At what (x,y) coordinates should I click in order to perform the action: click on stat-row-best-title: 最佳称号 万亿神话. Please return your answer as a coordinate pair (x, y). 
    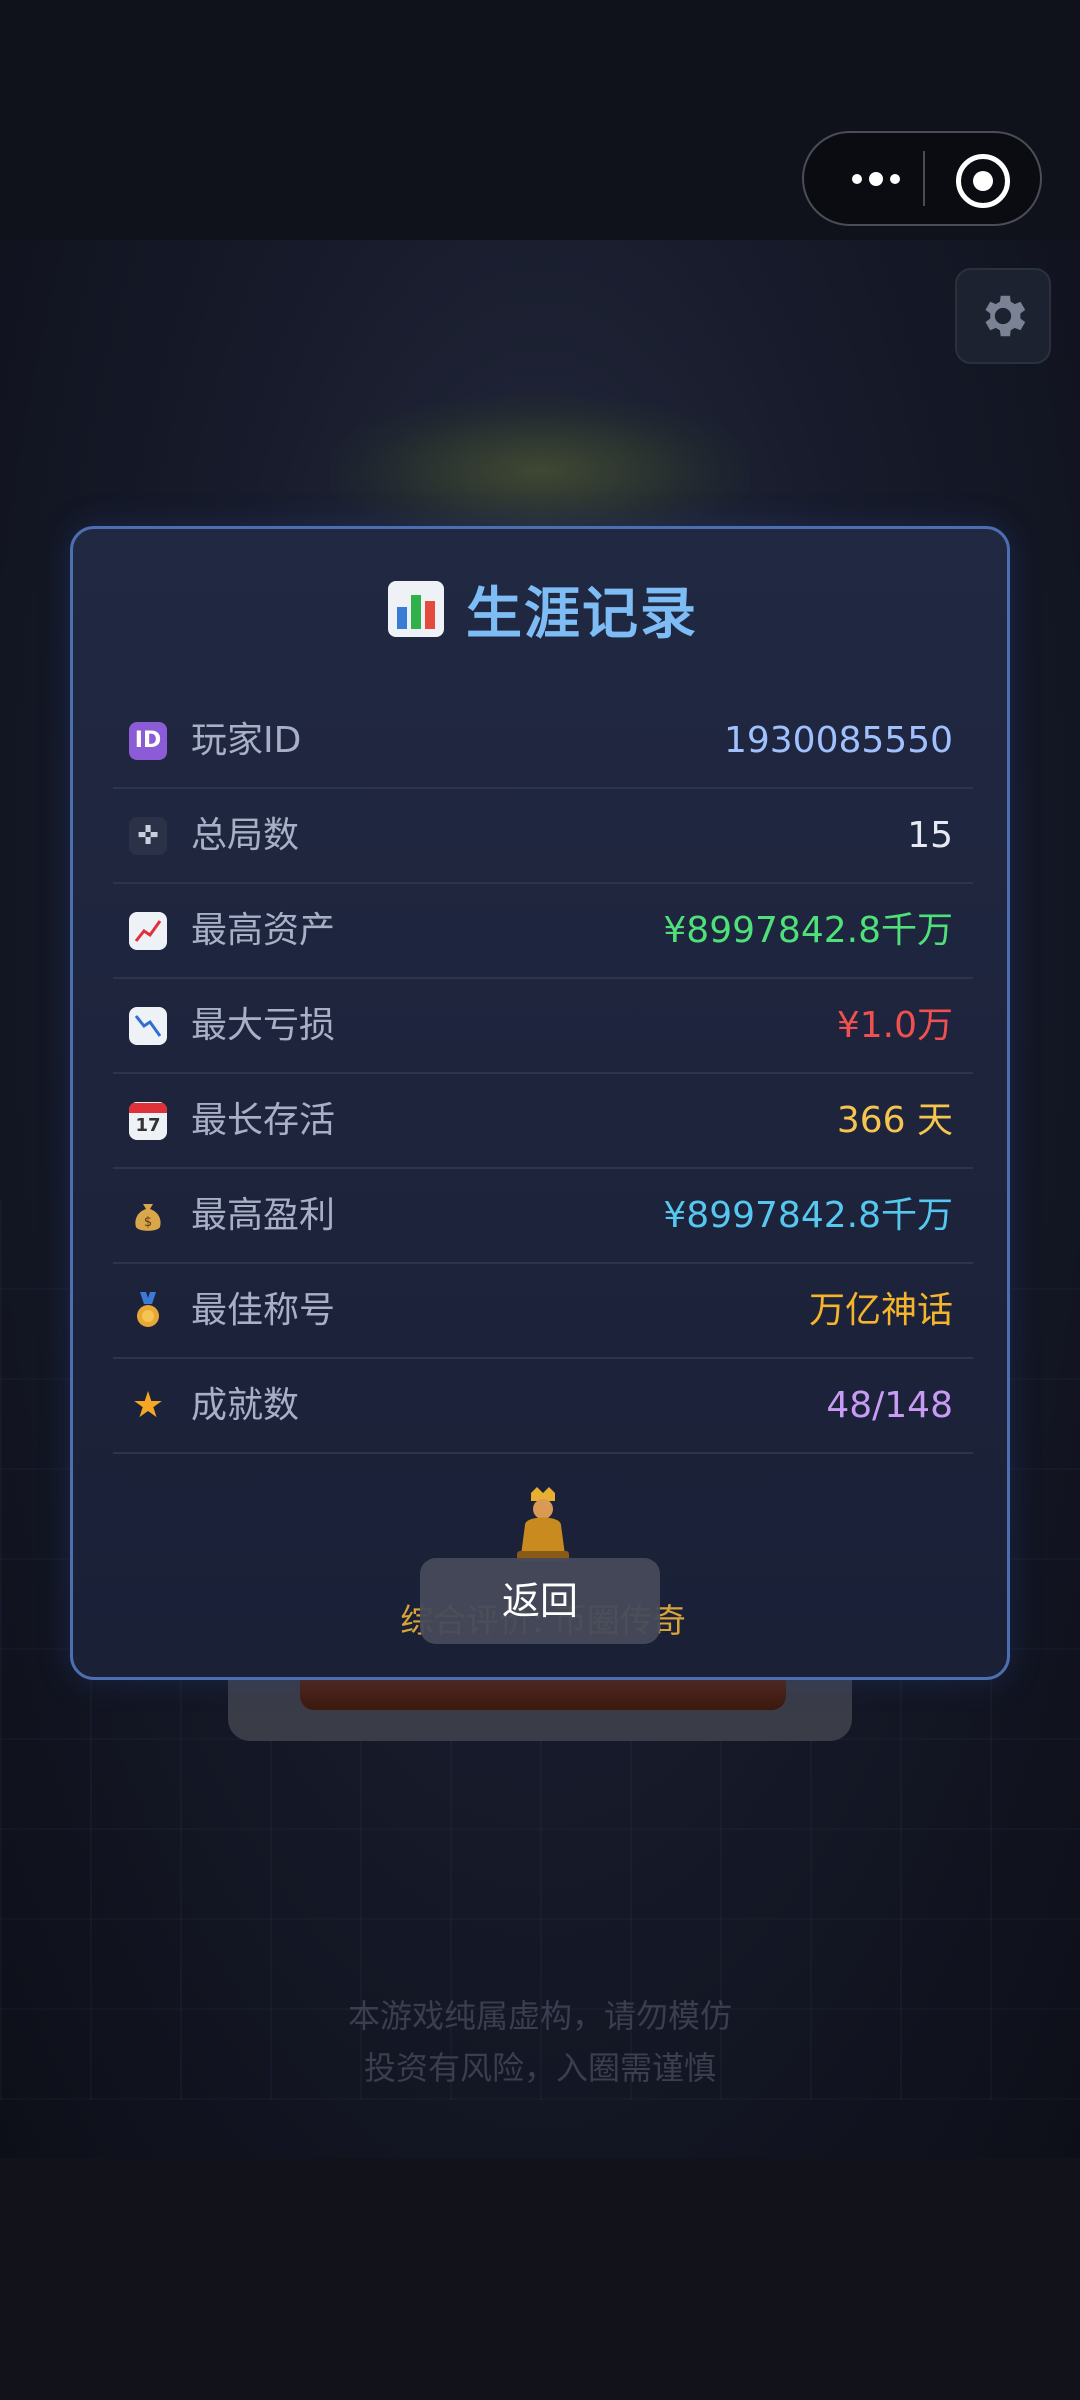
    Looking at the image, I should click on (543, 1311).